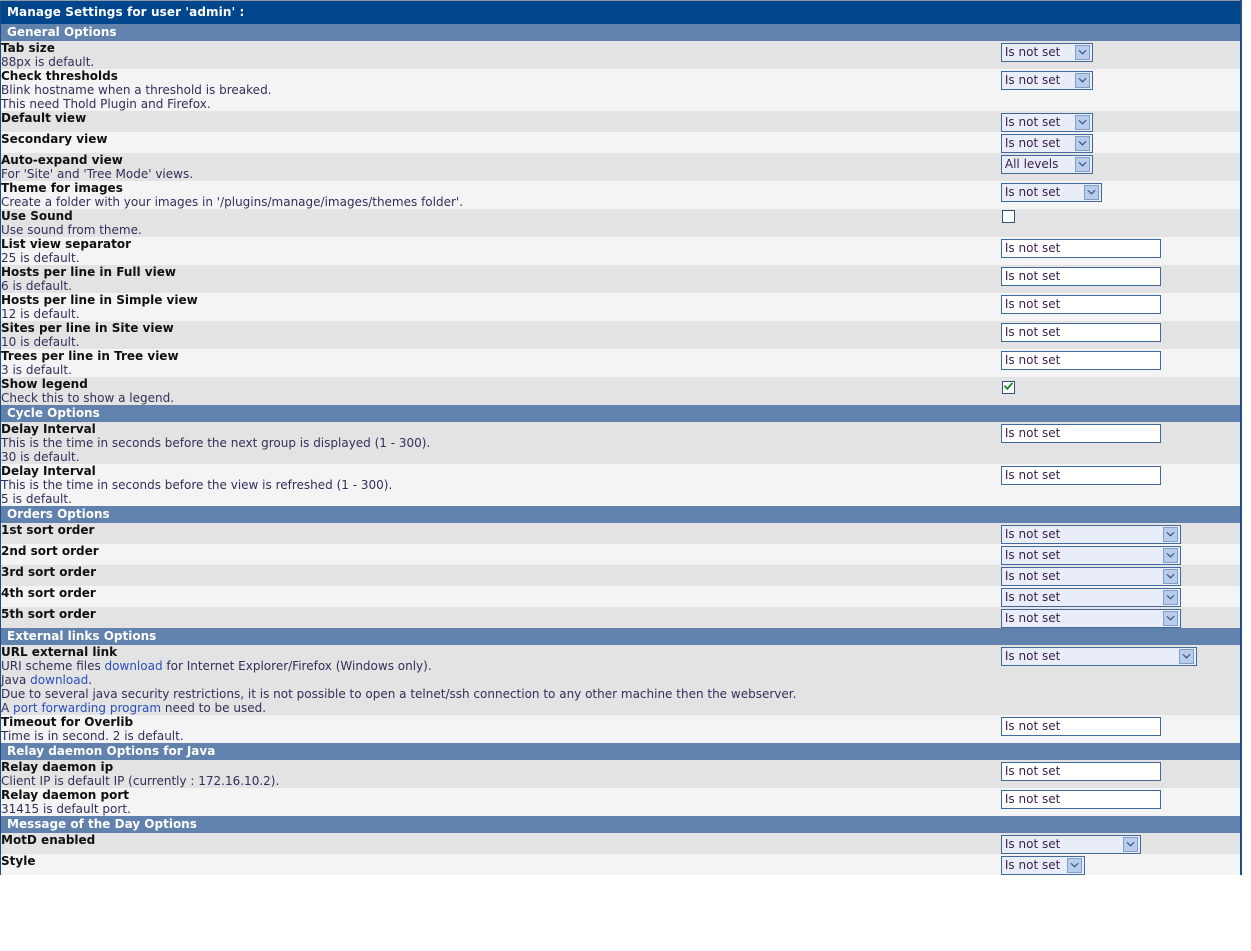 This screenshot has height=951, width=1251. I want to click on description-text: ., so click(90, 680).